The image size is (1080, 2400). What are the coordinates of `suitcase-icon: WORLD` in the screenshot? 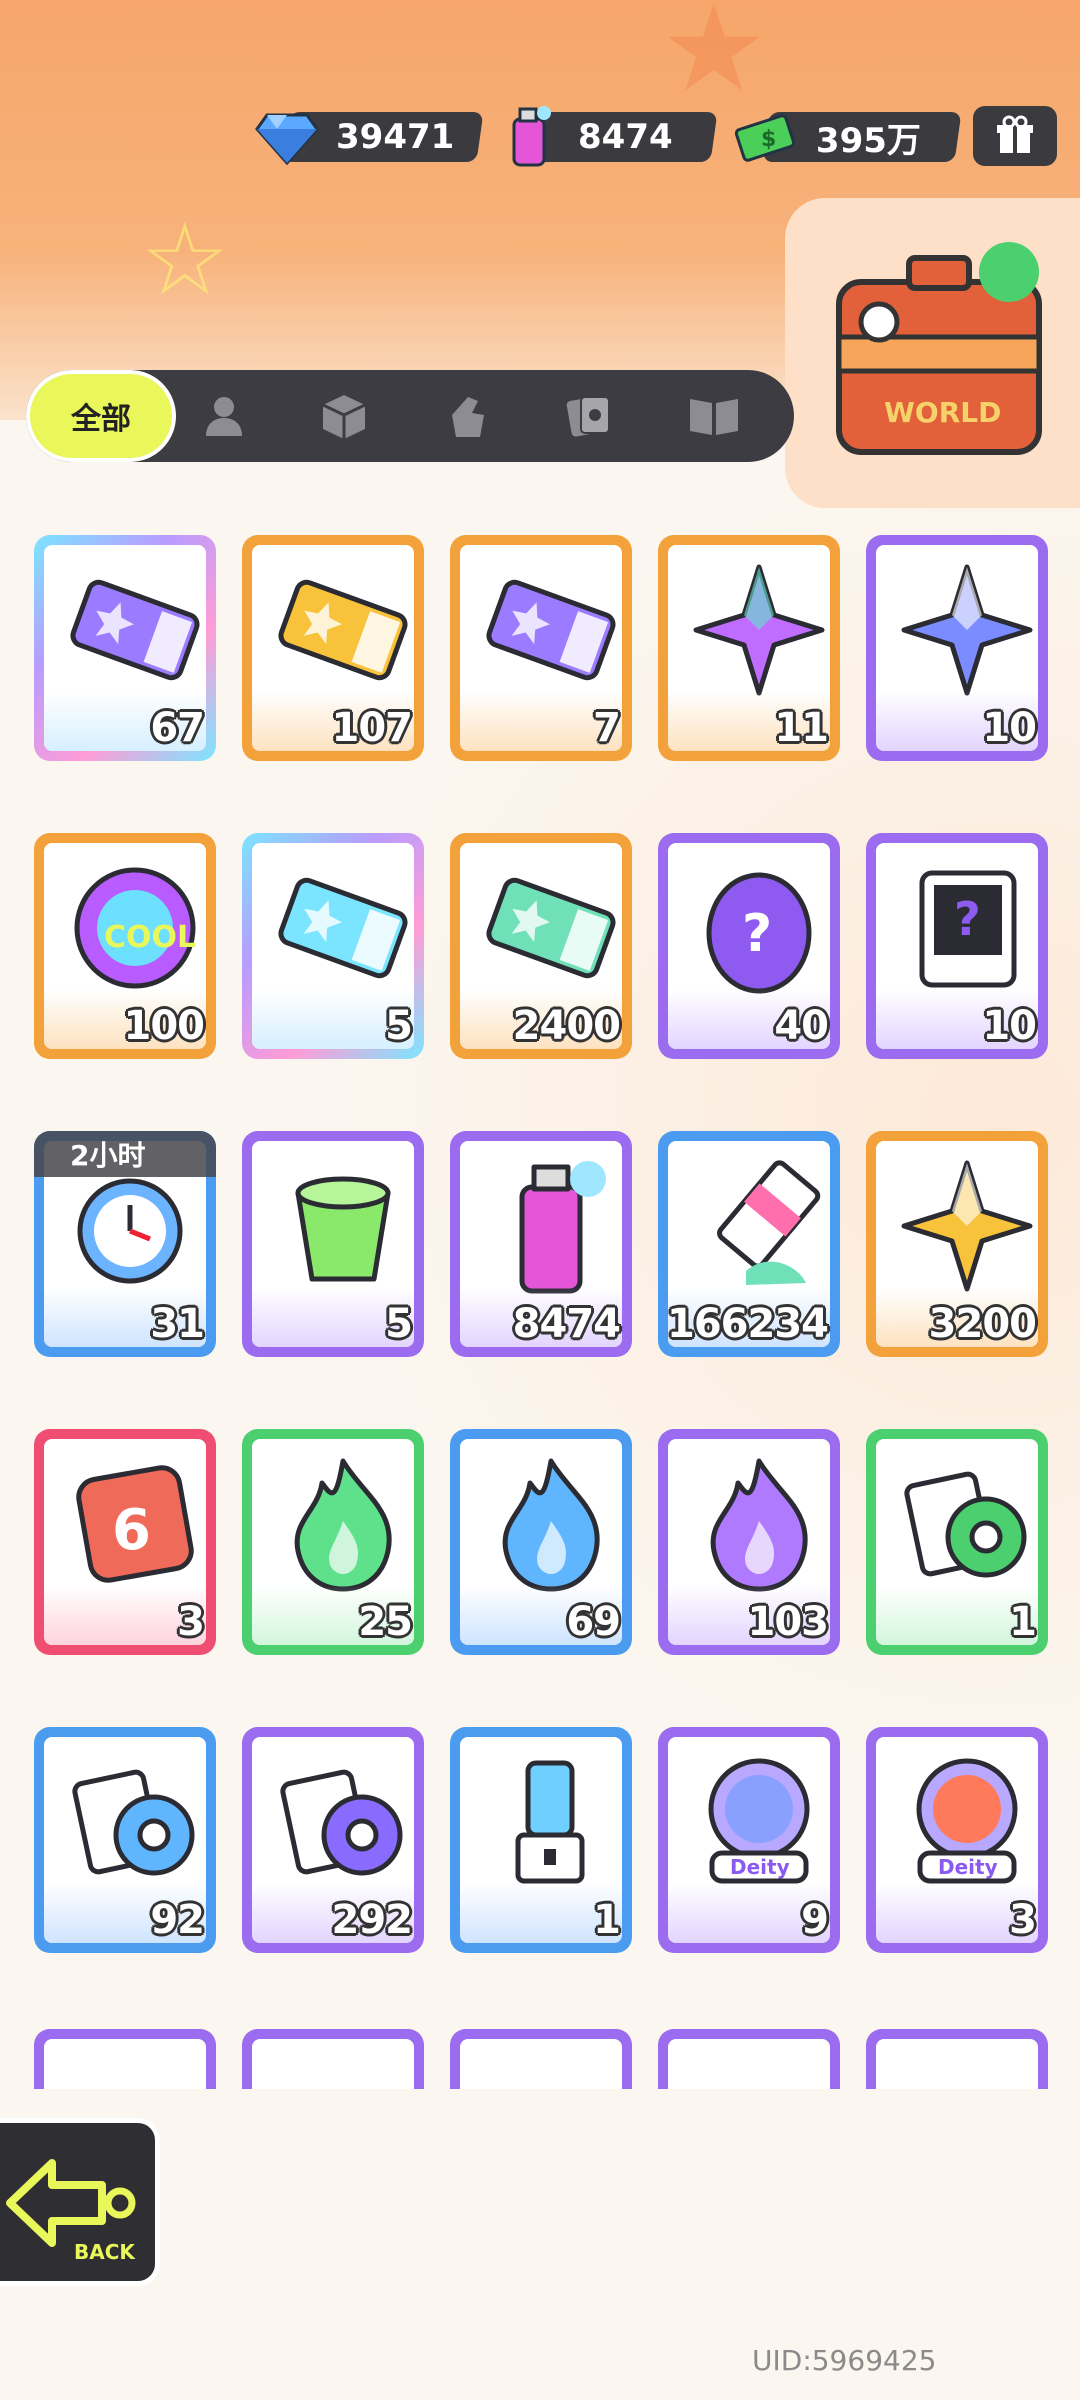 It's located at (939, 348).